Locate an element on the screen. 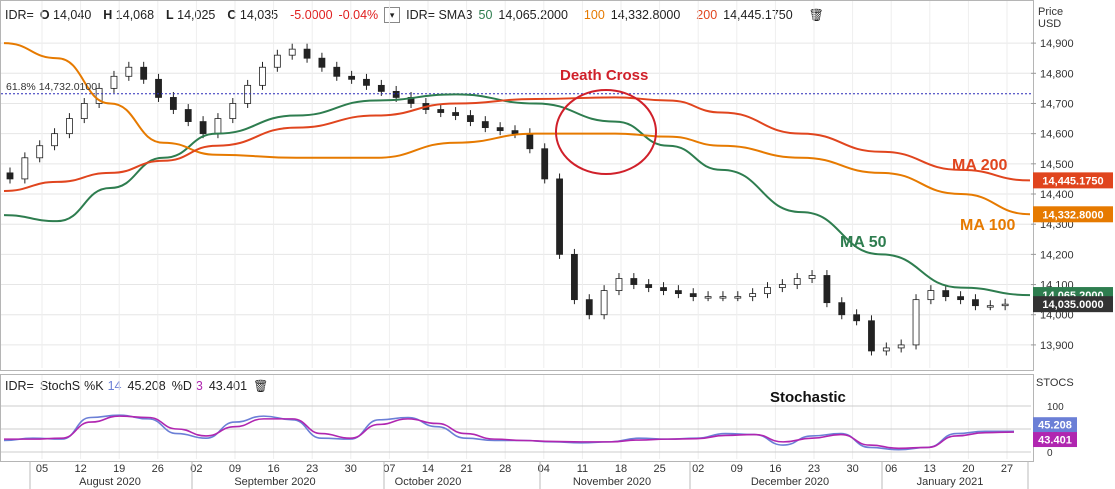 The image size is (1115, 489). fib-level-label: 61.8% 14,732.0100 is located at coordinates (51, 87).